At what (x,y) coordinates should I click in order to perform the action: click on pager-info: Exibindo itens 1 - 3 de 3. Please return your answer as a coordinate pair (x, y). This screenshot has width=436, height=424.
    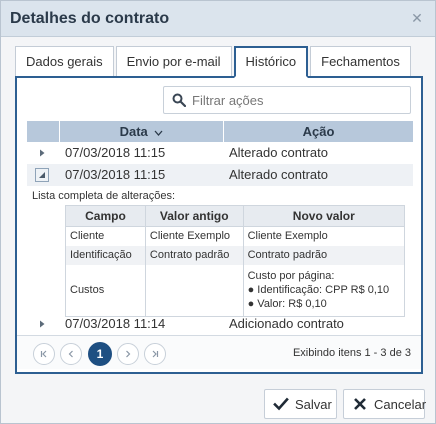
    Looking at the image, I should click on (351, 353).